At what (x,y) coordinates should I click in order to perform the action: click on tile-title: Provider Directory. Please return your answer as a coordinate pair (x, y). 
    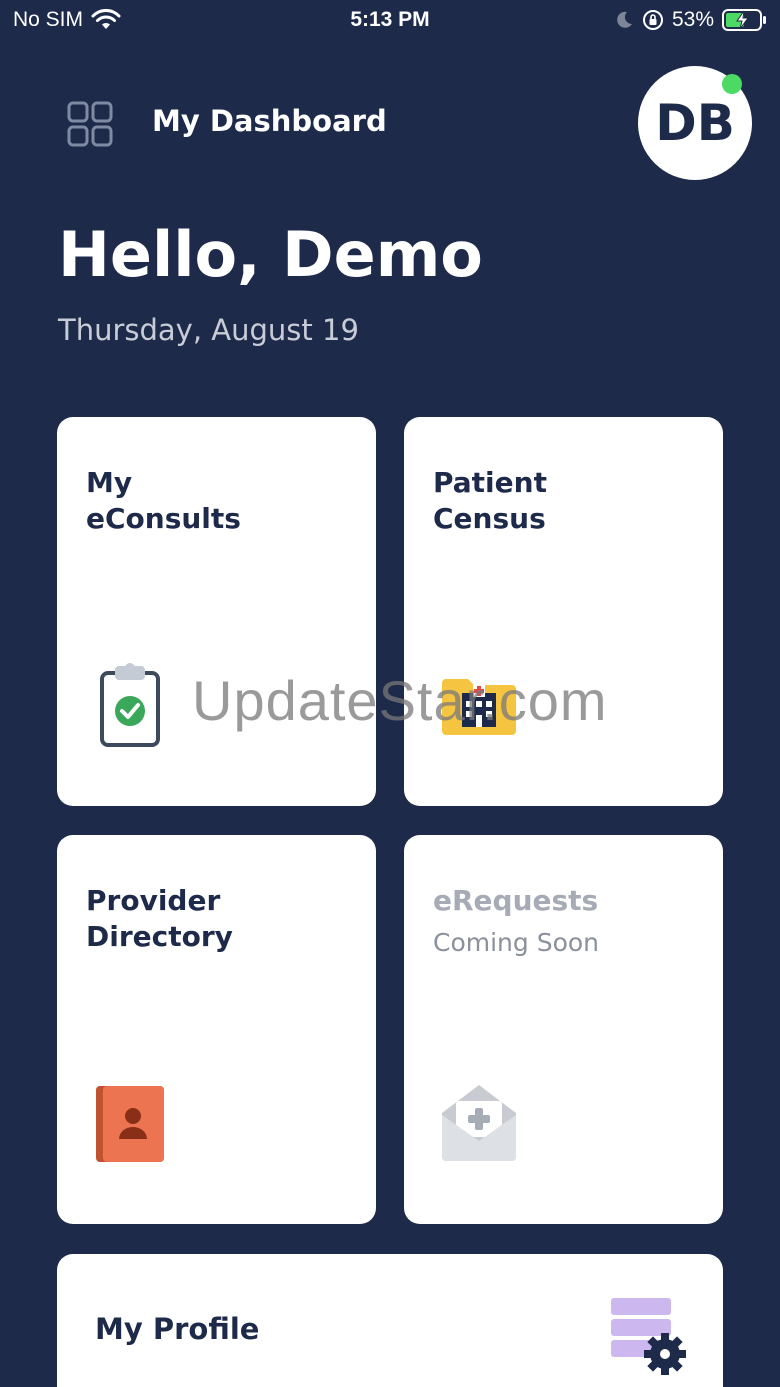
    Looking at the image, I should click on (216, 919).